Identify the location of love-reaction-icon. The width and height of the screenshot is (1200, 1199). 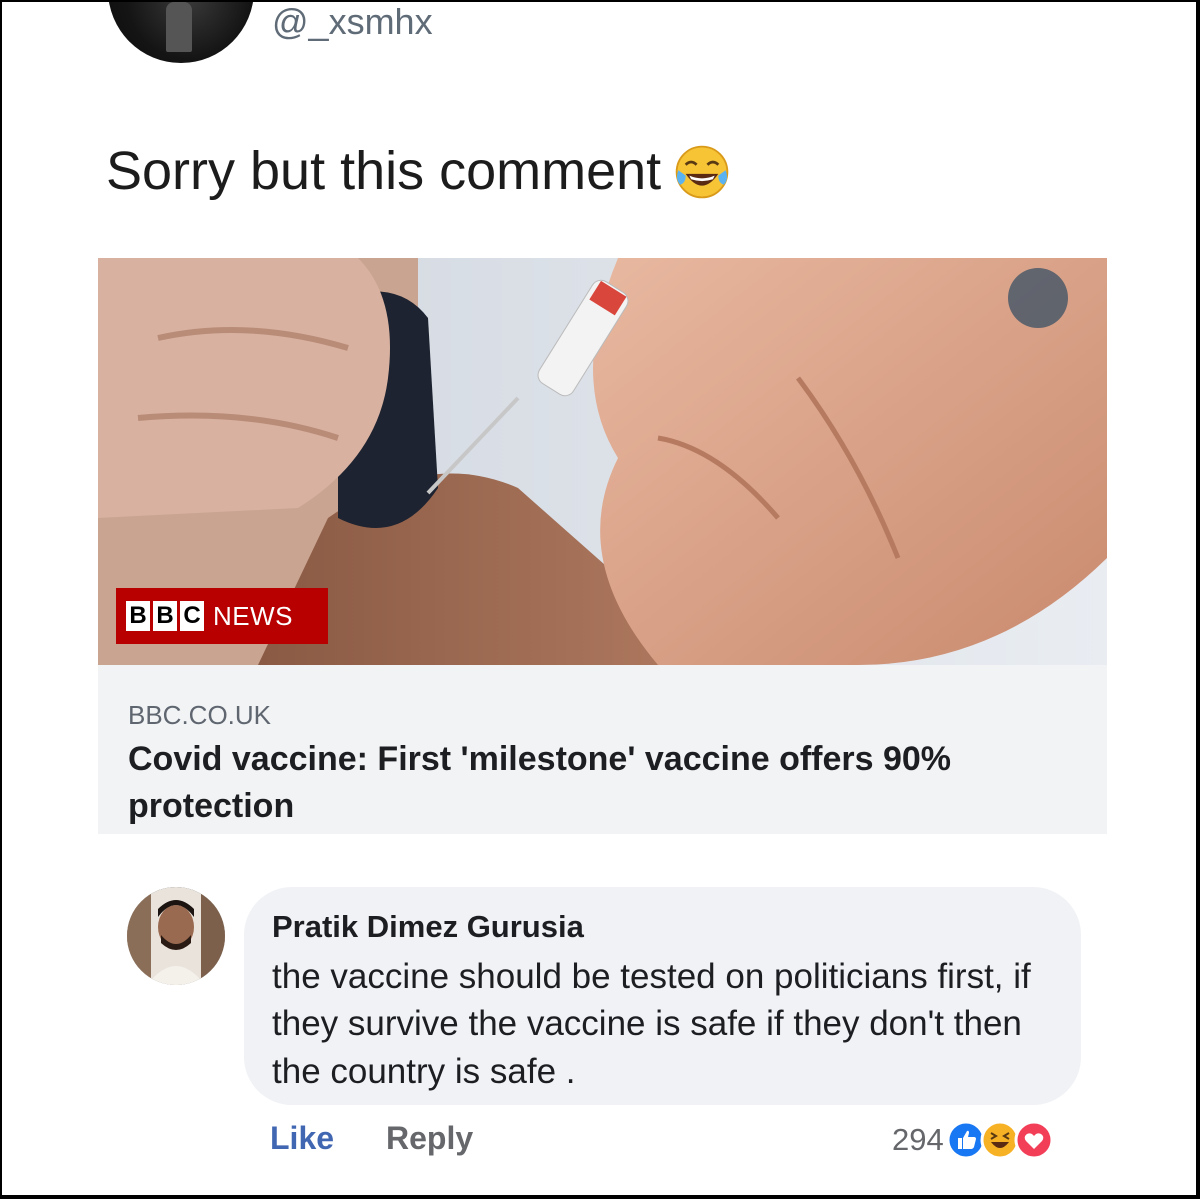
(1034, 1140).